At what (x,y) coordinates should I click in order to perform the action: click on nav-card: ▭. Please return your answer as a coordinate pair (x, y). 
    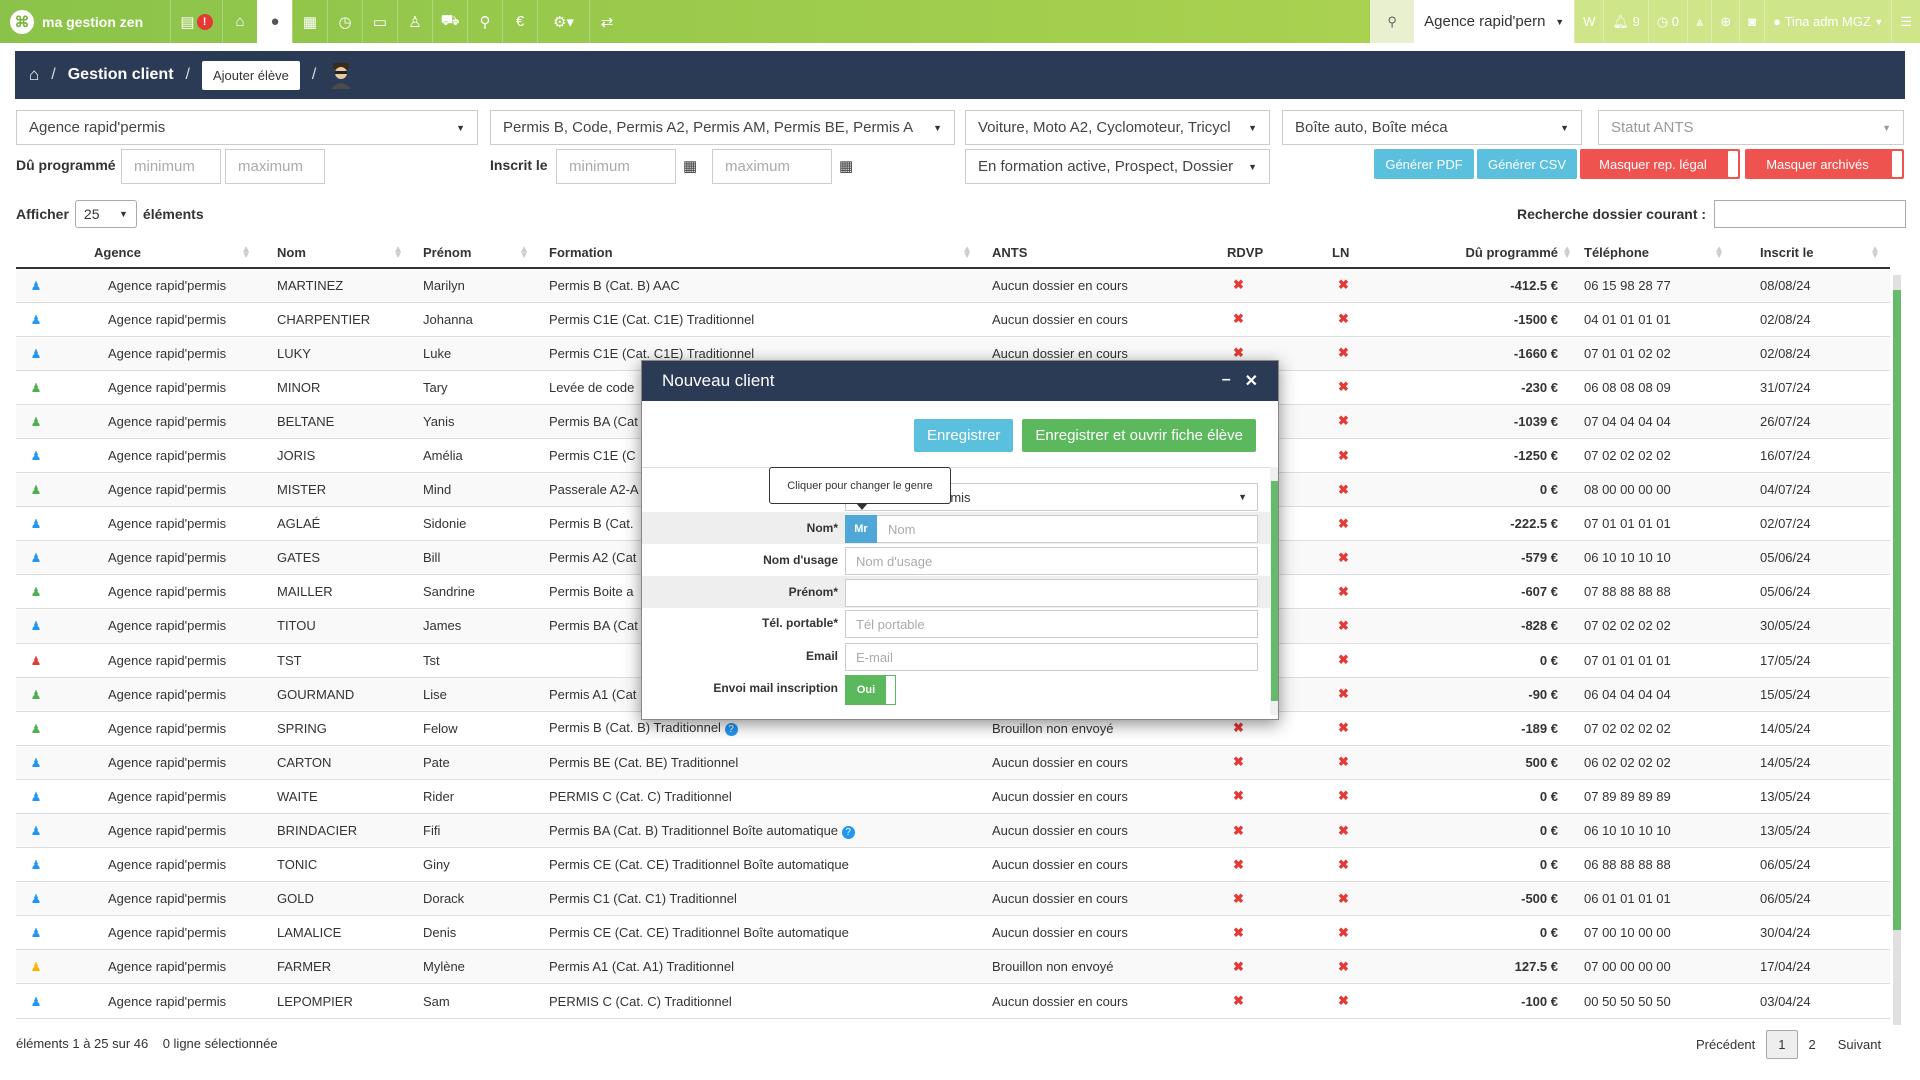
    Looking at the image, I should click on (379, 21).